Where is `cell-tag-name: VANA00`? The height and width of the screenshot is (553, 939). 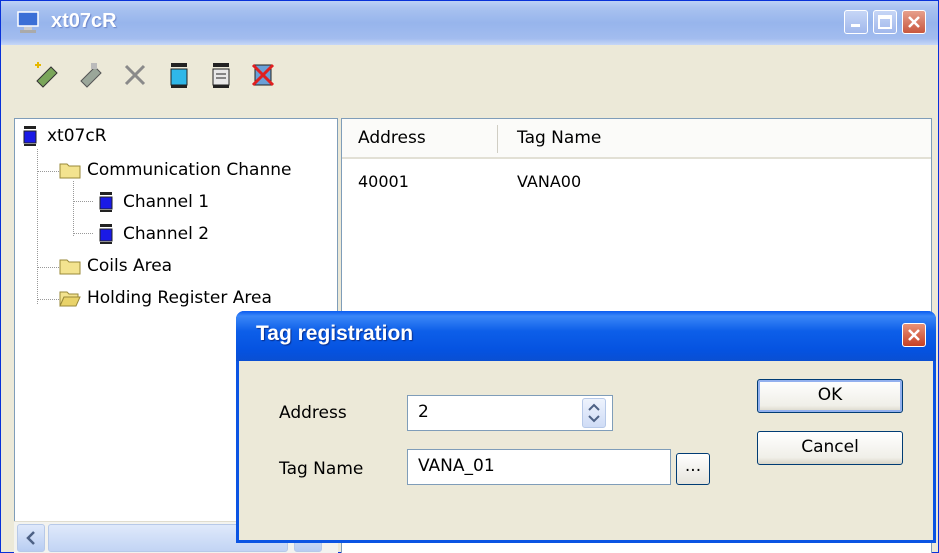 cell-tag-name: VANA00 is located at coordinates (549, 181).